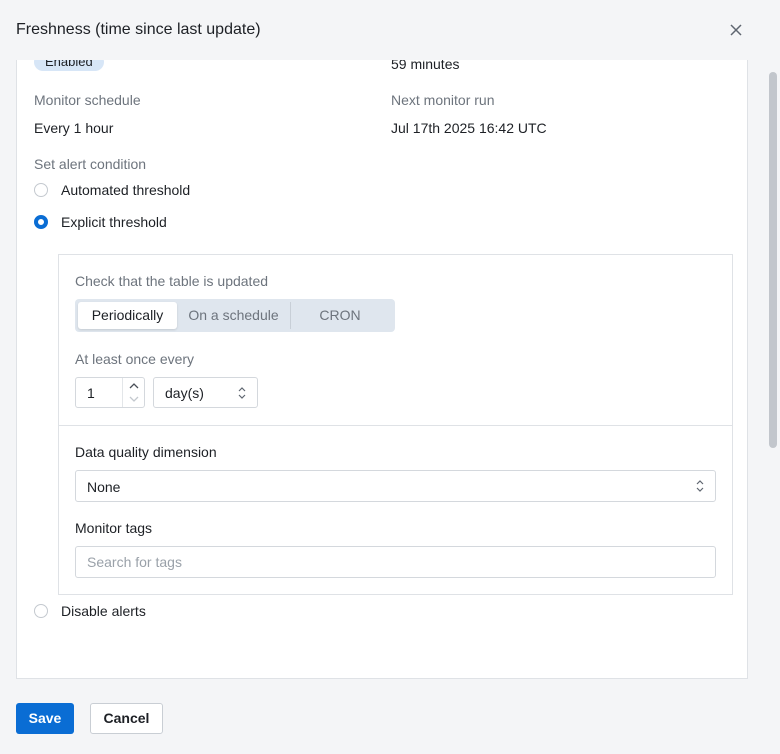 The height and width of the screenshot is (754, 780). I want to click on dialog-footer: Save Cancel, so click(383, 717).